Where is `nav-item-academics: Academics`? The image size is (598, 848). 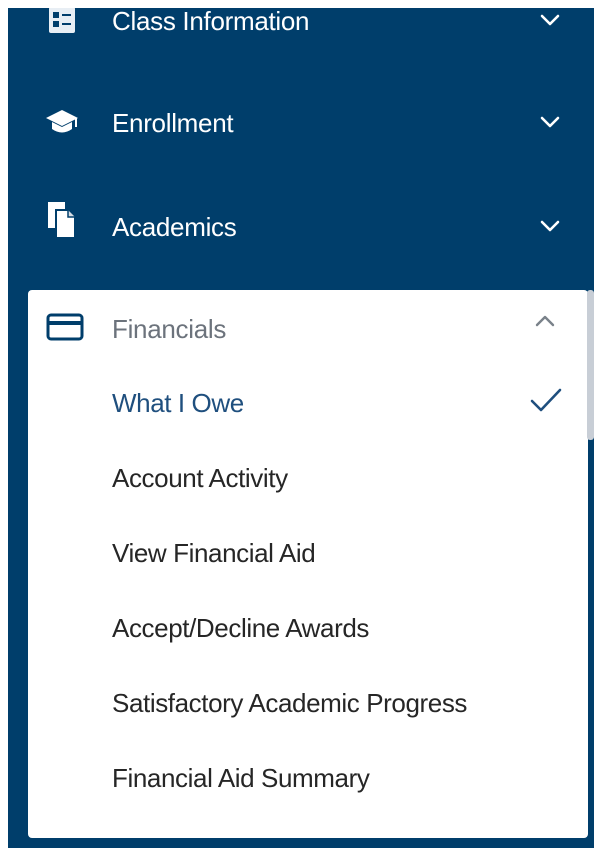 nav-item-academics: Academics is located at coordinates (301, 226).